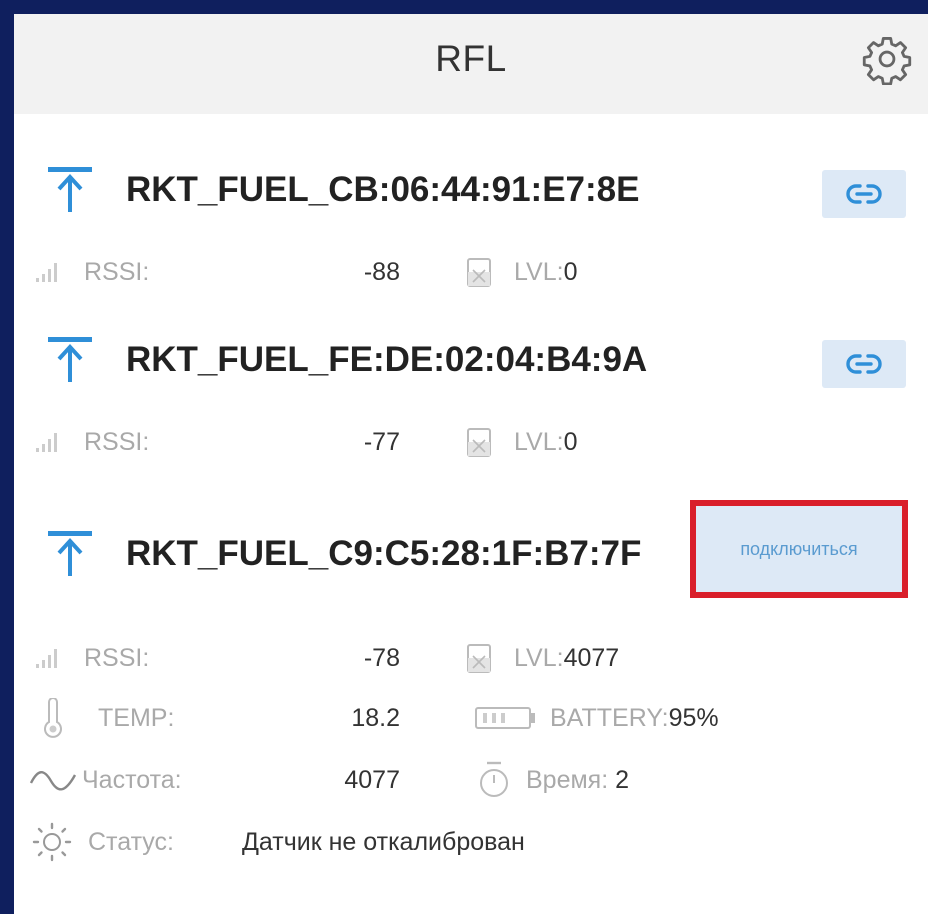 This screenshot has height=914, width=928. Describe the element at coordinates (693, 718) in the screenshot. I see `battery-value: 95%` at that location.